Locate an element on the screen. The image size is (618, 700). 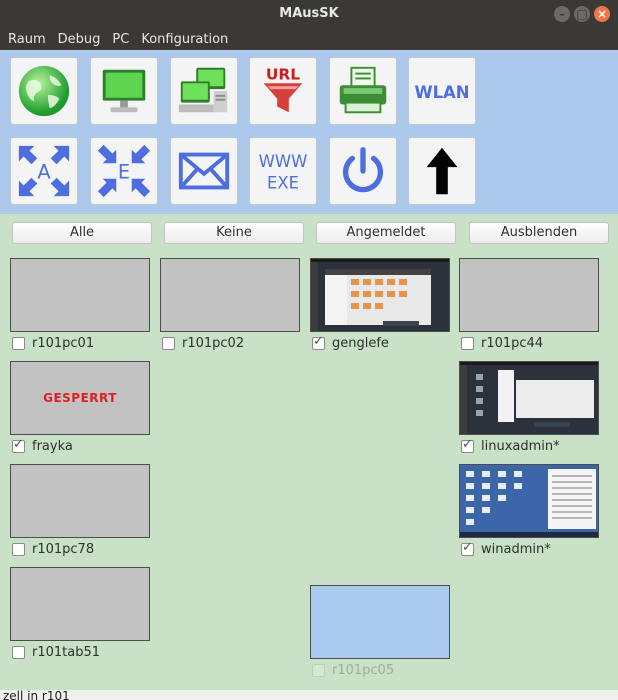
client-tile: r101pc44 is located at coordinates (529, 304).